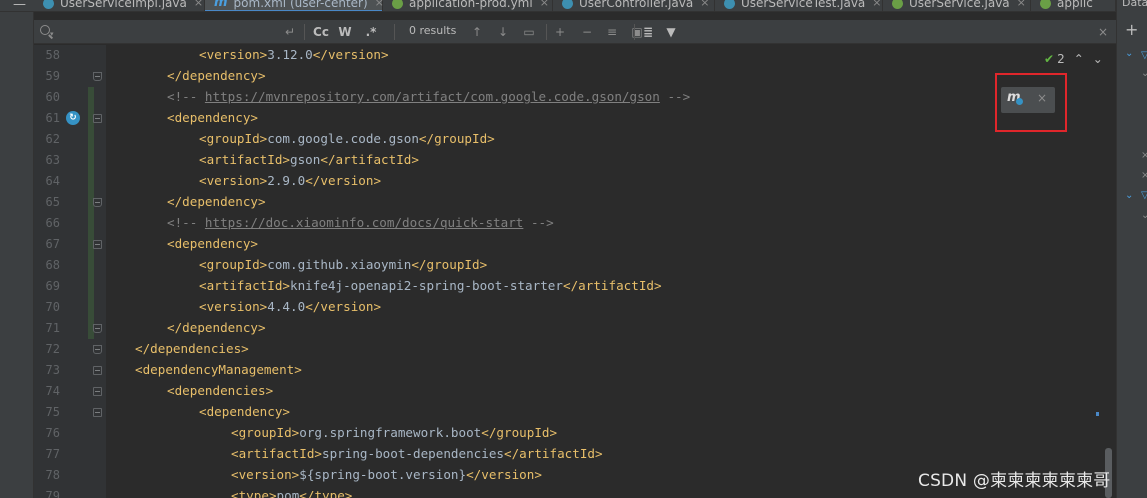 This screenshot has height=498, width=1147. Describe the element at coordinates (529, 32) in the screenshot. I see `find-all-icon: ▭` at that location.